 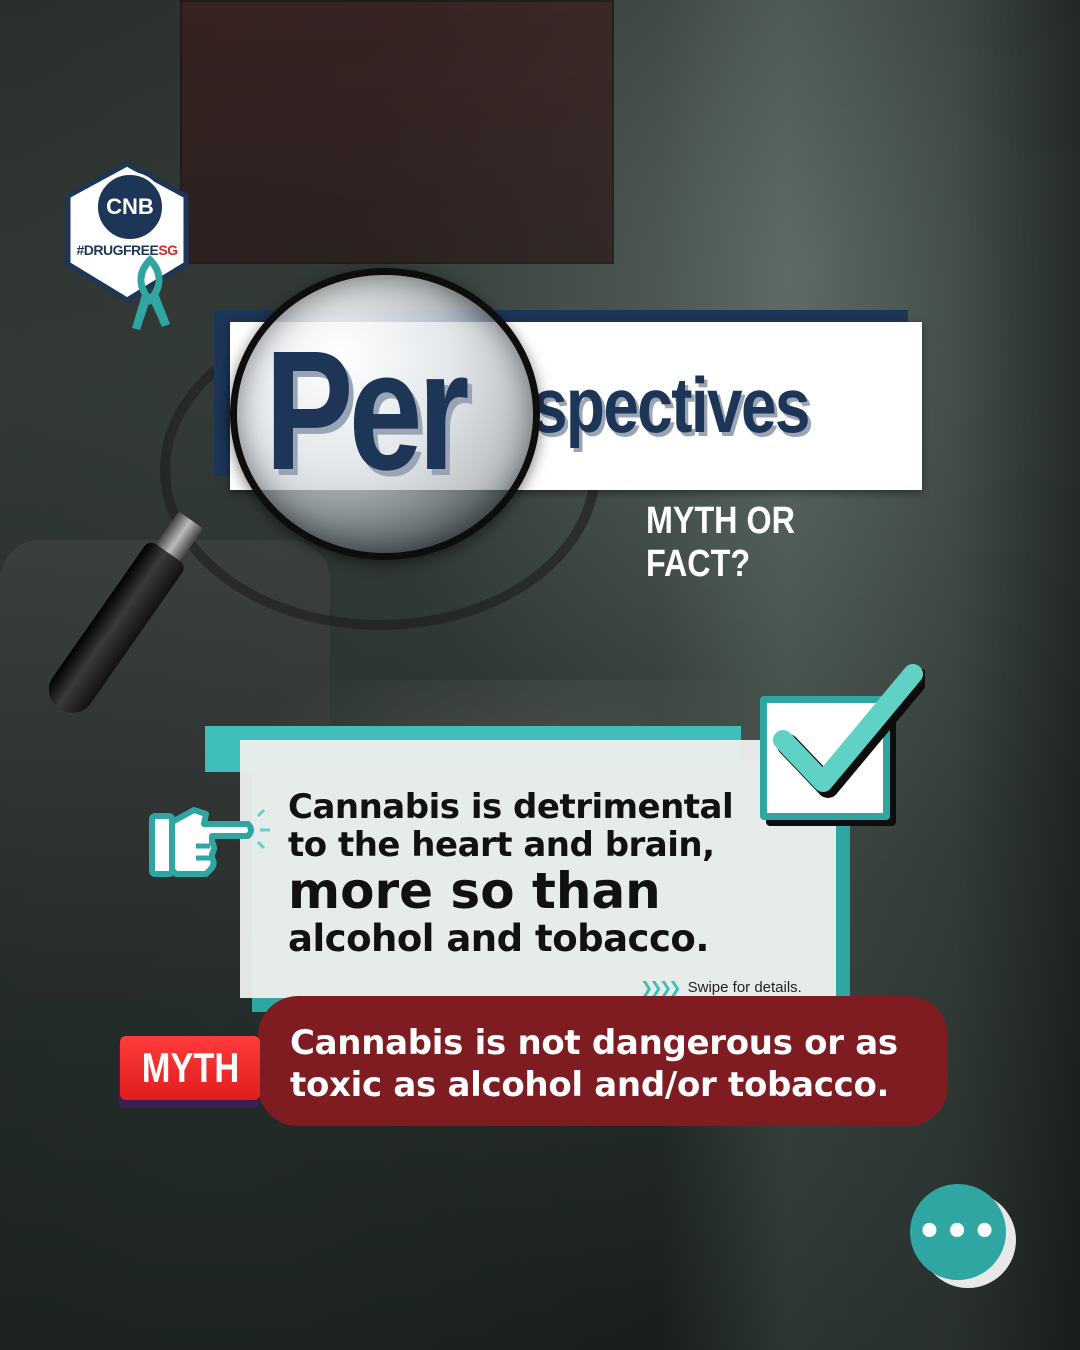 What do you see at coordinates (501, 845) in the screenshot?
I see `fact-line-2: to the heart and brain,` at bounding box center [501, 845].